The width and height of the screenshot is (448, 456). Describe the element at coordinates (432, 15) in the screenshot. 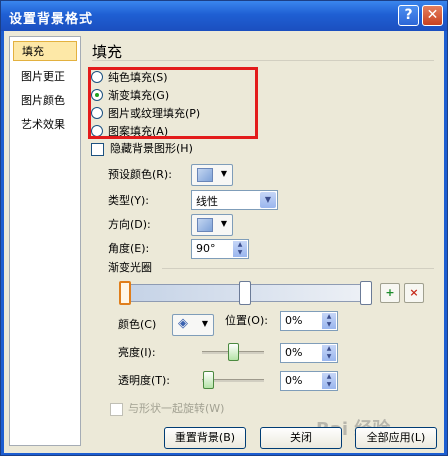

I see `close-window-button: ✕` at that location.